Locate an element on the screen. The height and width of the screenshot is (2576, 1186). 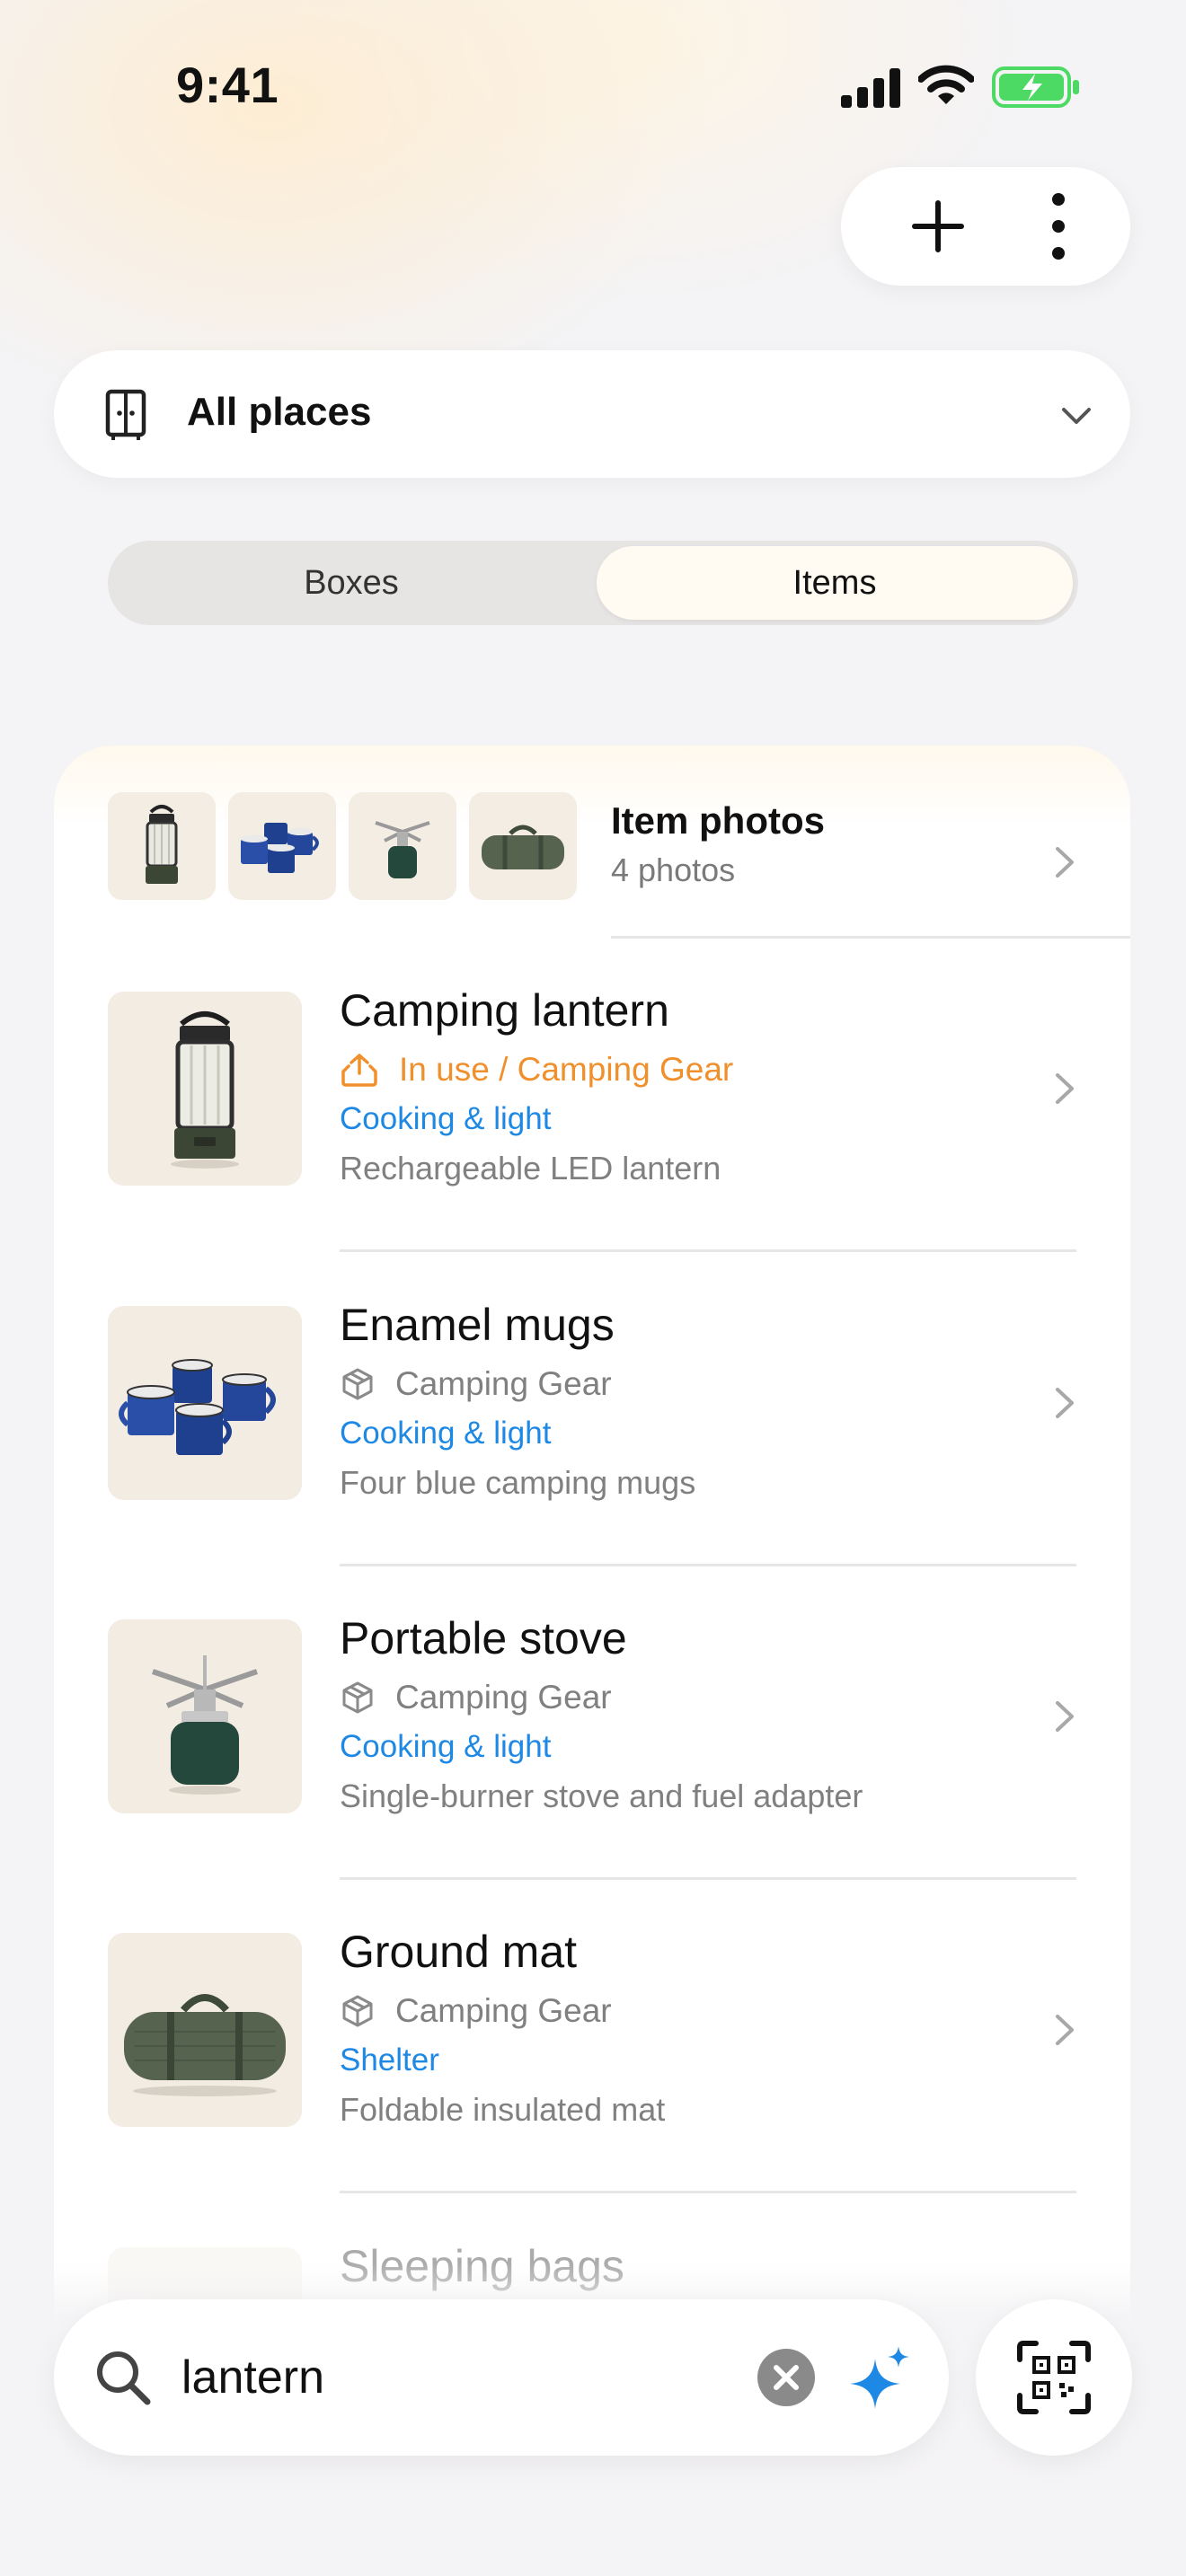
item-photos-title: Item photos is located at coordinates (718, 820).